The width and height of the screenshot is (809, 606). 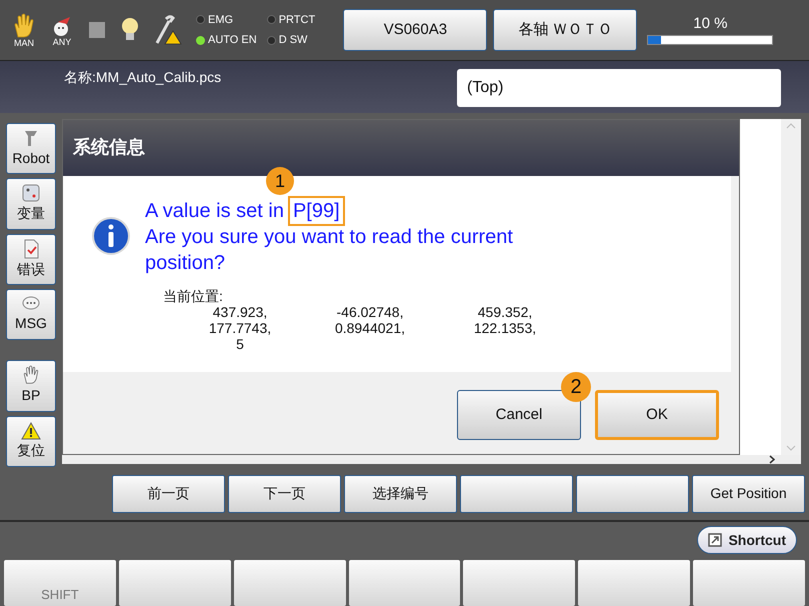 I want to click on sidebar-button: Robot, so click(x=31, y=148).